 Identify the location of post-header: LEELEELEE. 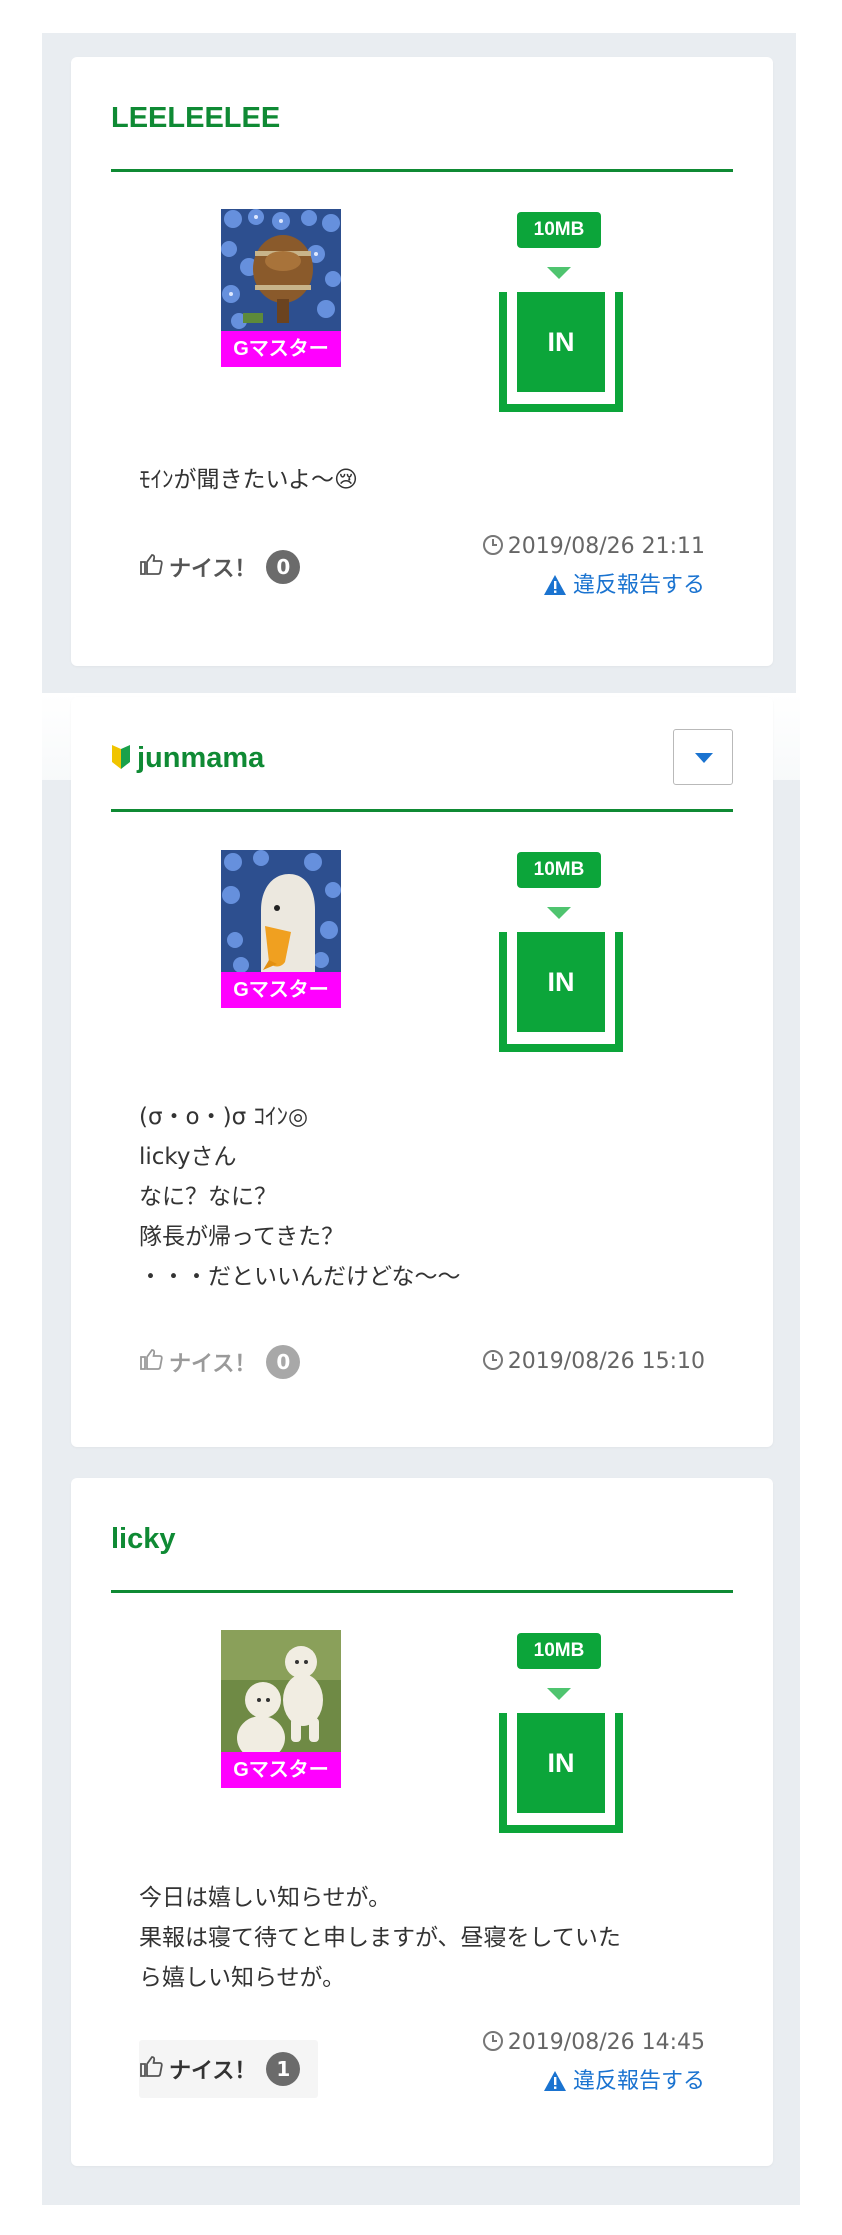
(422, 114).